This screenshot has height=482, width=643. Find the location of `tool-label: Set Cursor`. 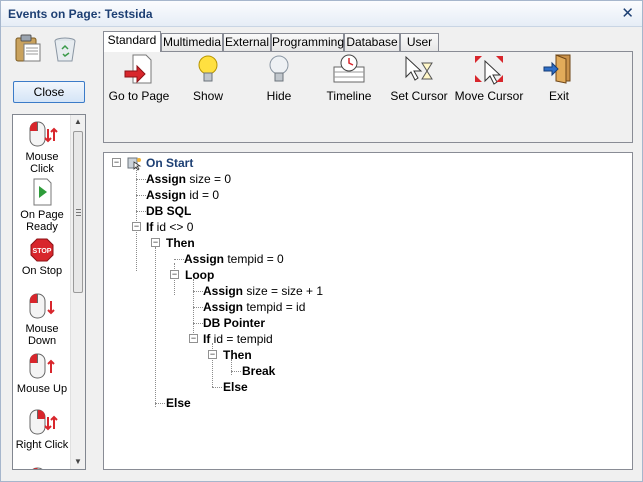

tool-label: Set Cursor is located at coordinates (419, 96).